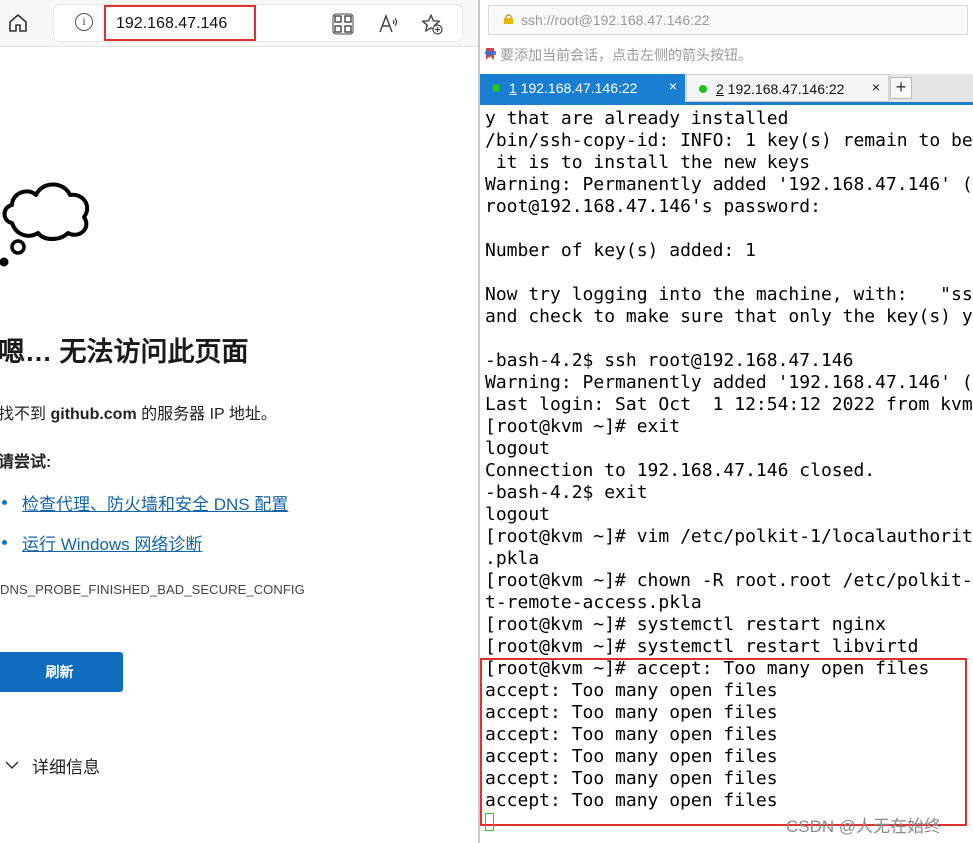 The image size is (973, 843). What do you see at coordinates (901, 88) in the screenshot?
I see `add-tab-button: +` at bounding box center [901, 88].